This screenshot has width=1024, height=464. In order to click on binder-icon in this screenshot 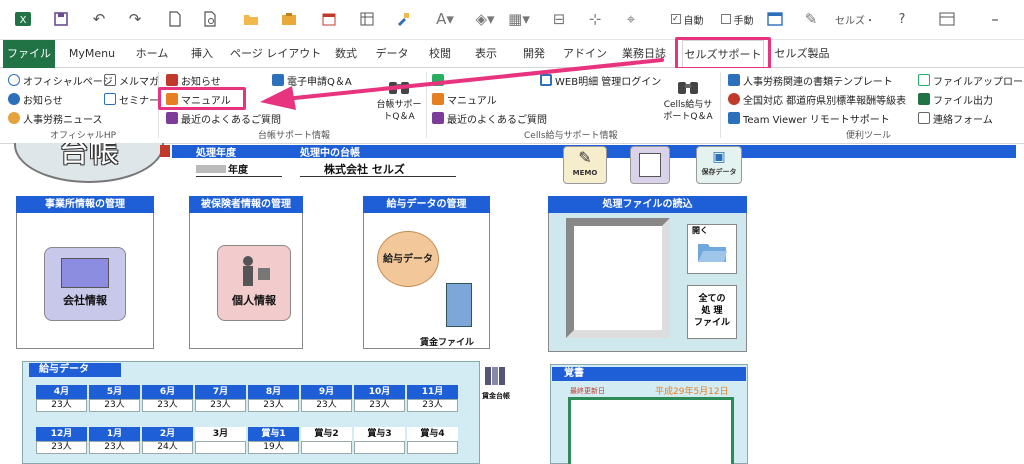, I will do `click(459, 305)`.